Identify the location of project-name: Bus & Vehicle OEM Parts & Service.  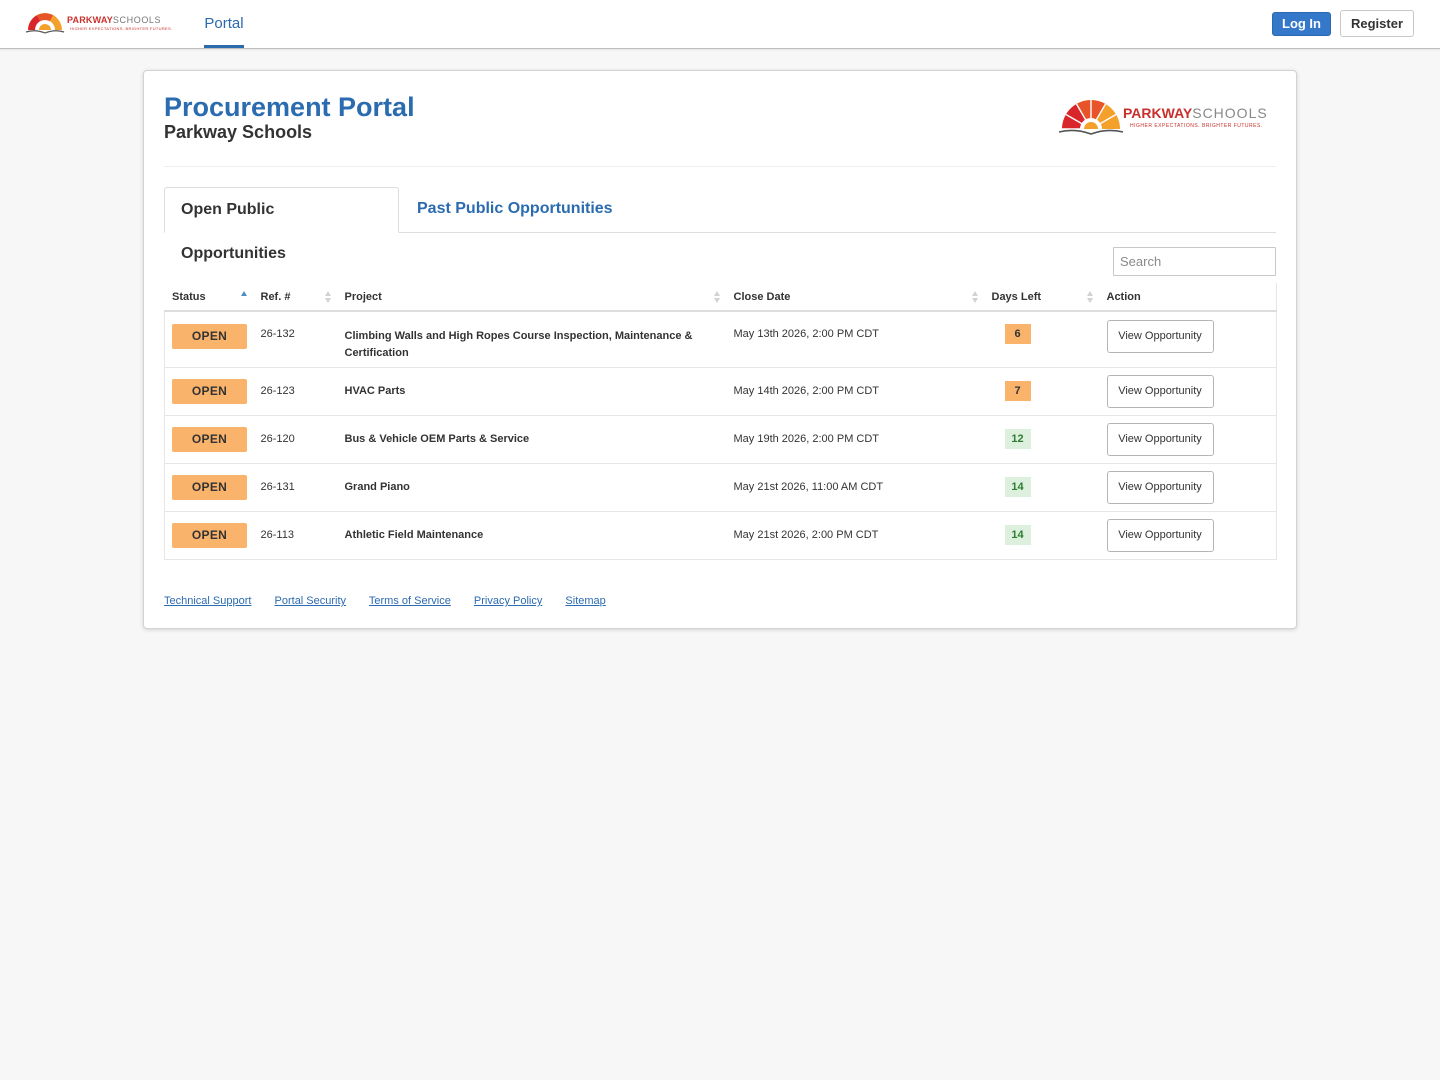
(437, 438).